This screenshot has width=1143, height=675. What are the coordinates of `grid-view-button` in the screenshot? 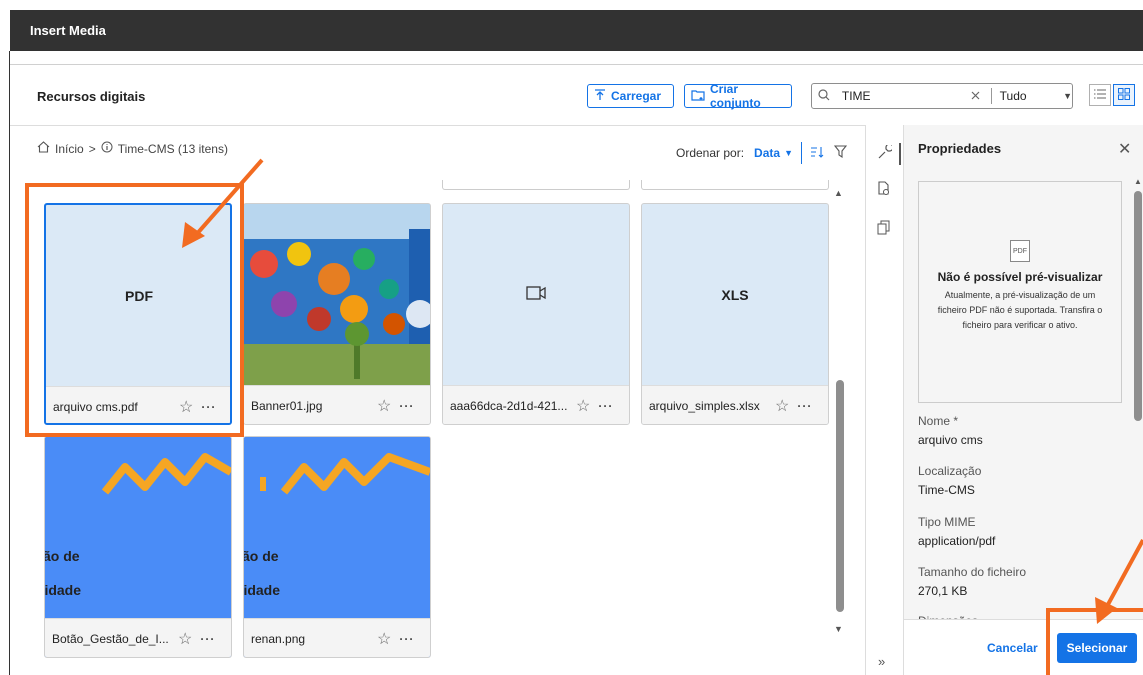 It's located at (1124, 95).